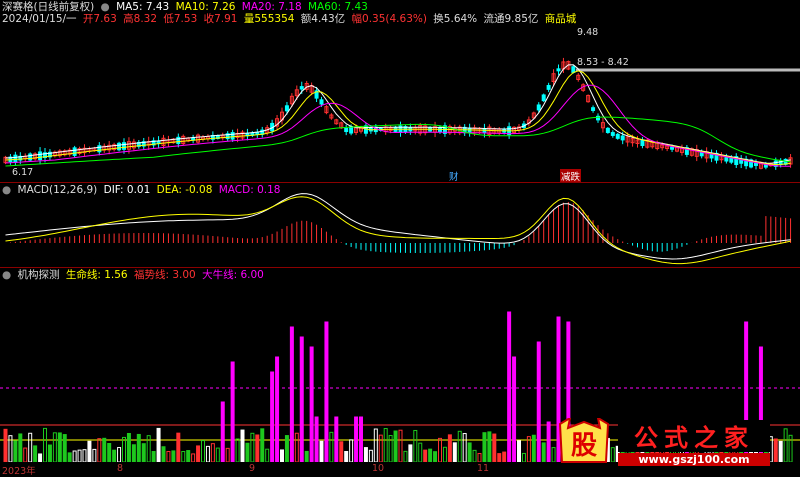  Describe the element at coordinates (588, 32) in the screenshot. I see `high-mark-label: 9.48` at that location.